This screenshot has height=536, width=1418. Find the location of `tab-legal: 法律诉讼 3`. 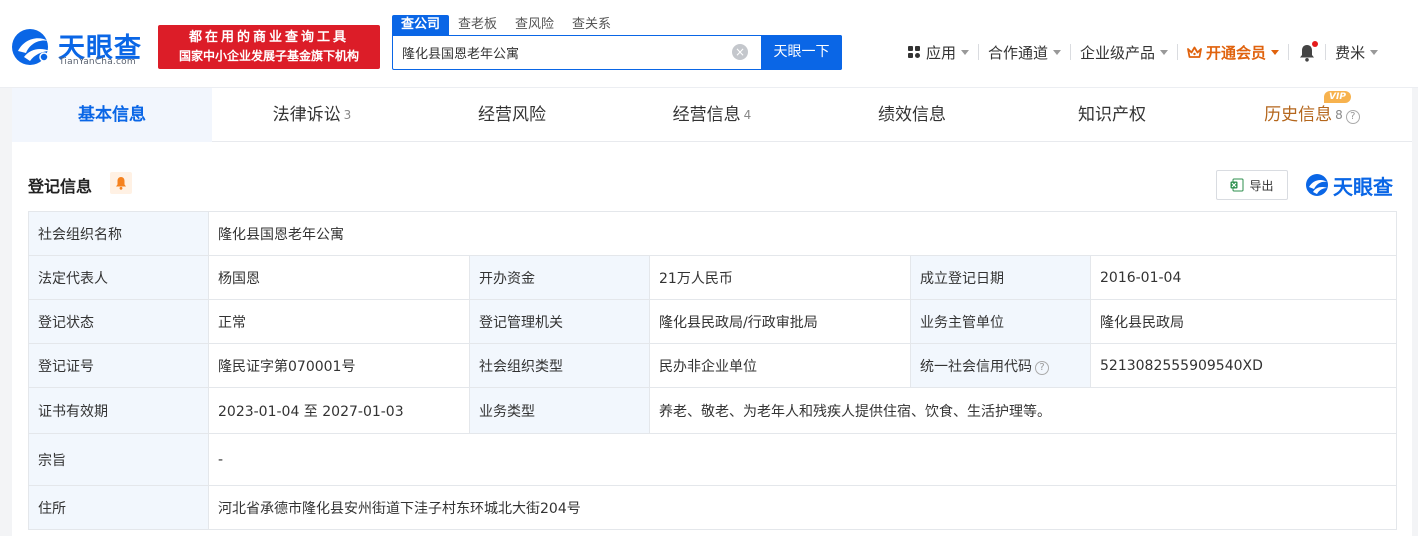

tab-legal: 法律诉讼 3 is located at coordinates (312, 115).